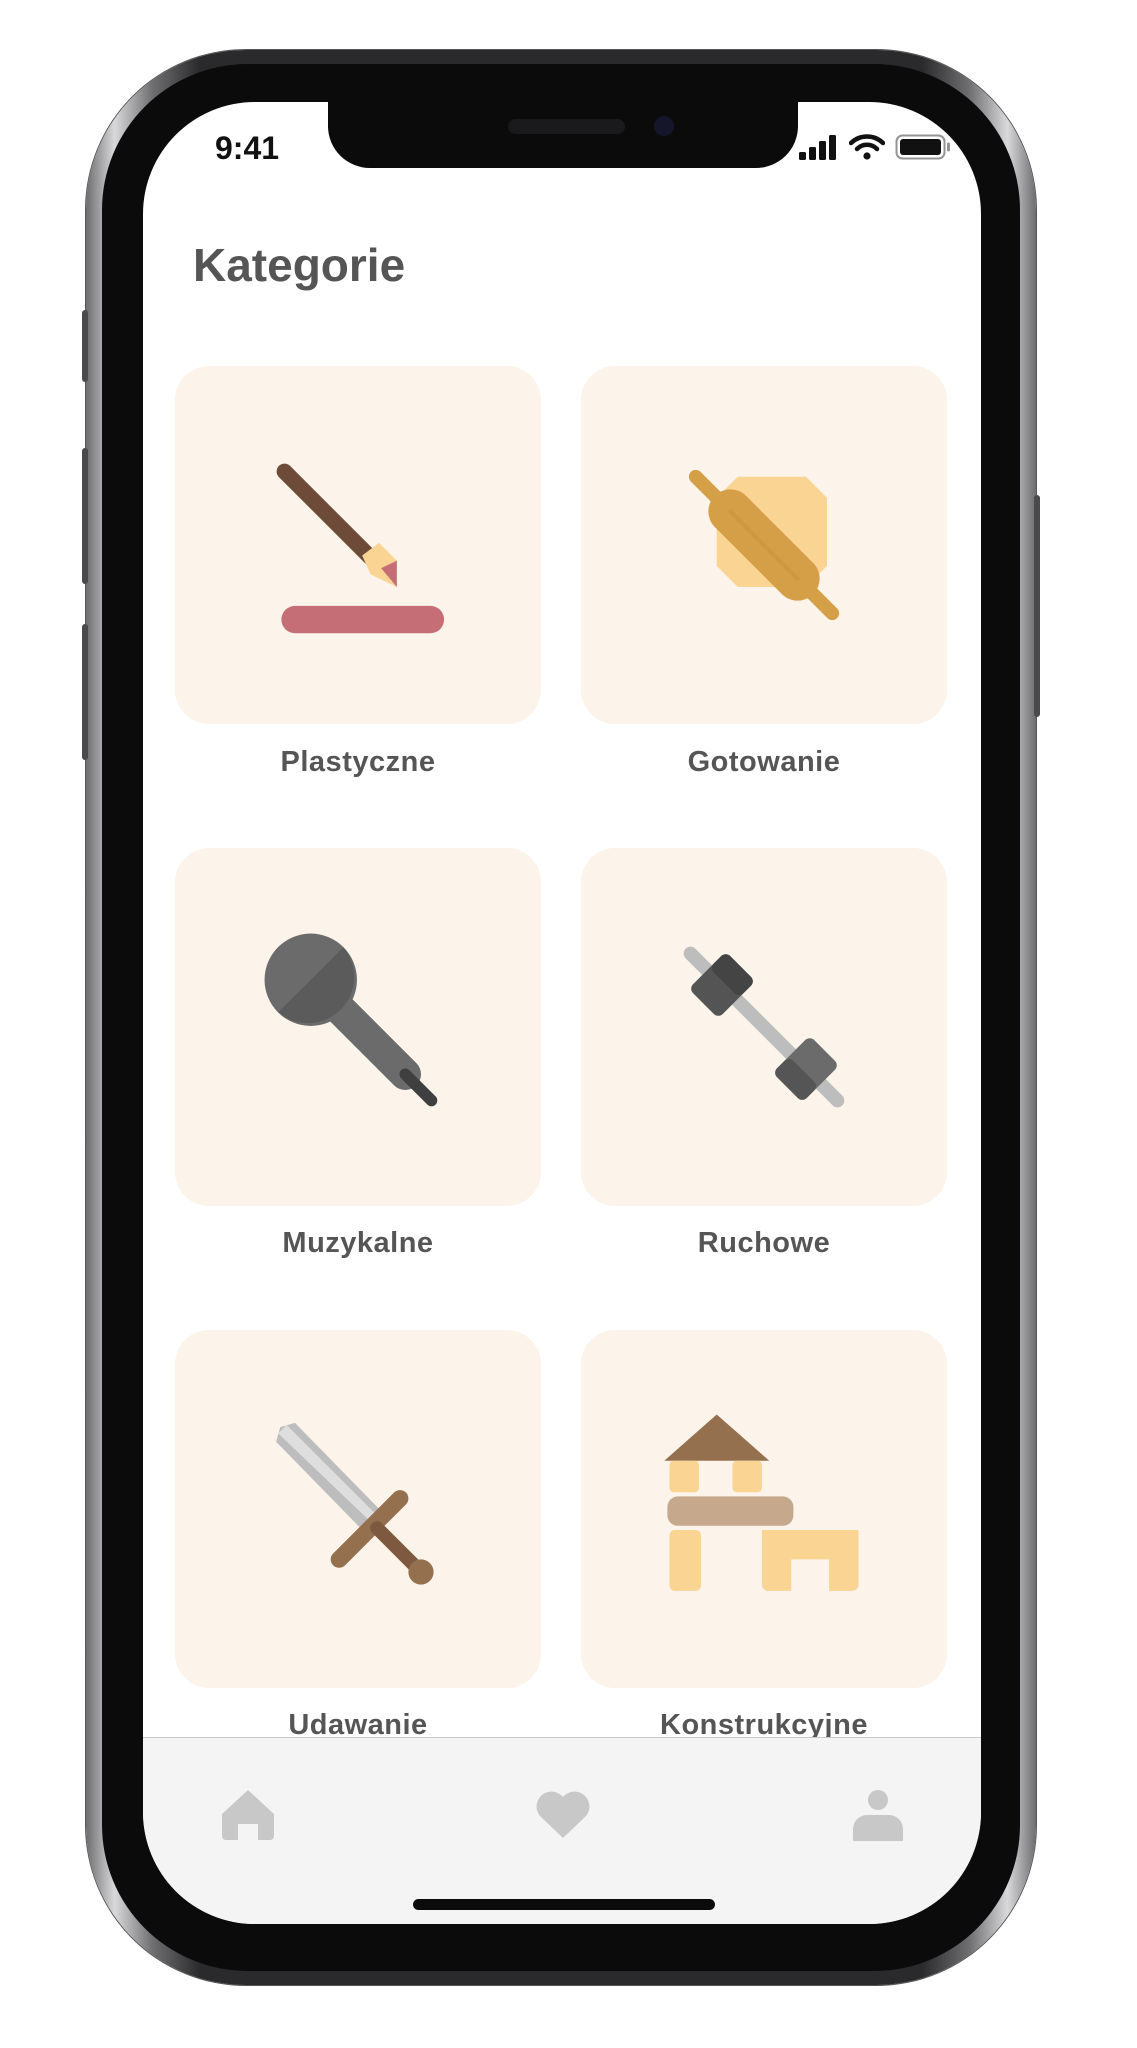 The height and width of the screenshot is (2048, 1137). I want to click on category-label: Plastyczne, so click(358, 762).